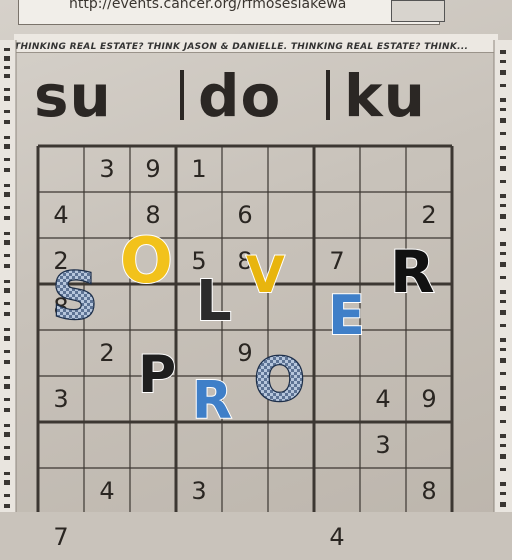 The height and width of the screenshot is (560, 512). I want to click on title-word-do: do, so click(240, 96).